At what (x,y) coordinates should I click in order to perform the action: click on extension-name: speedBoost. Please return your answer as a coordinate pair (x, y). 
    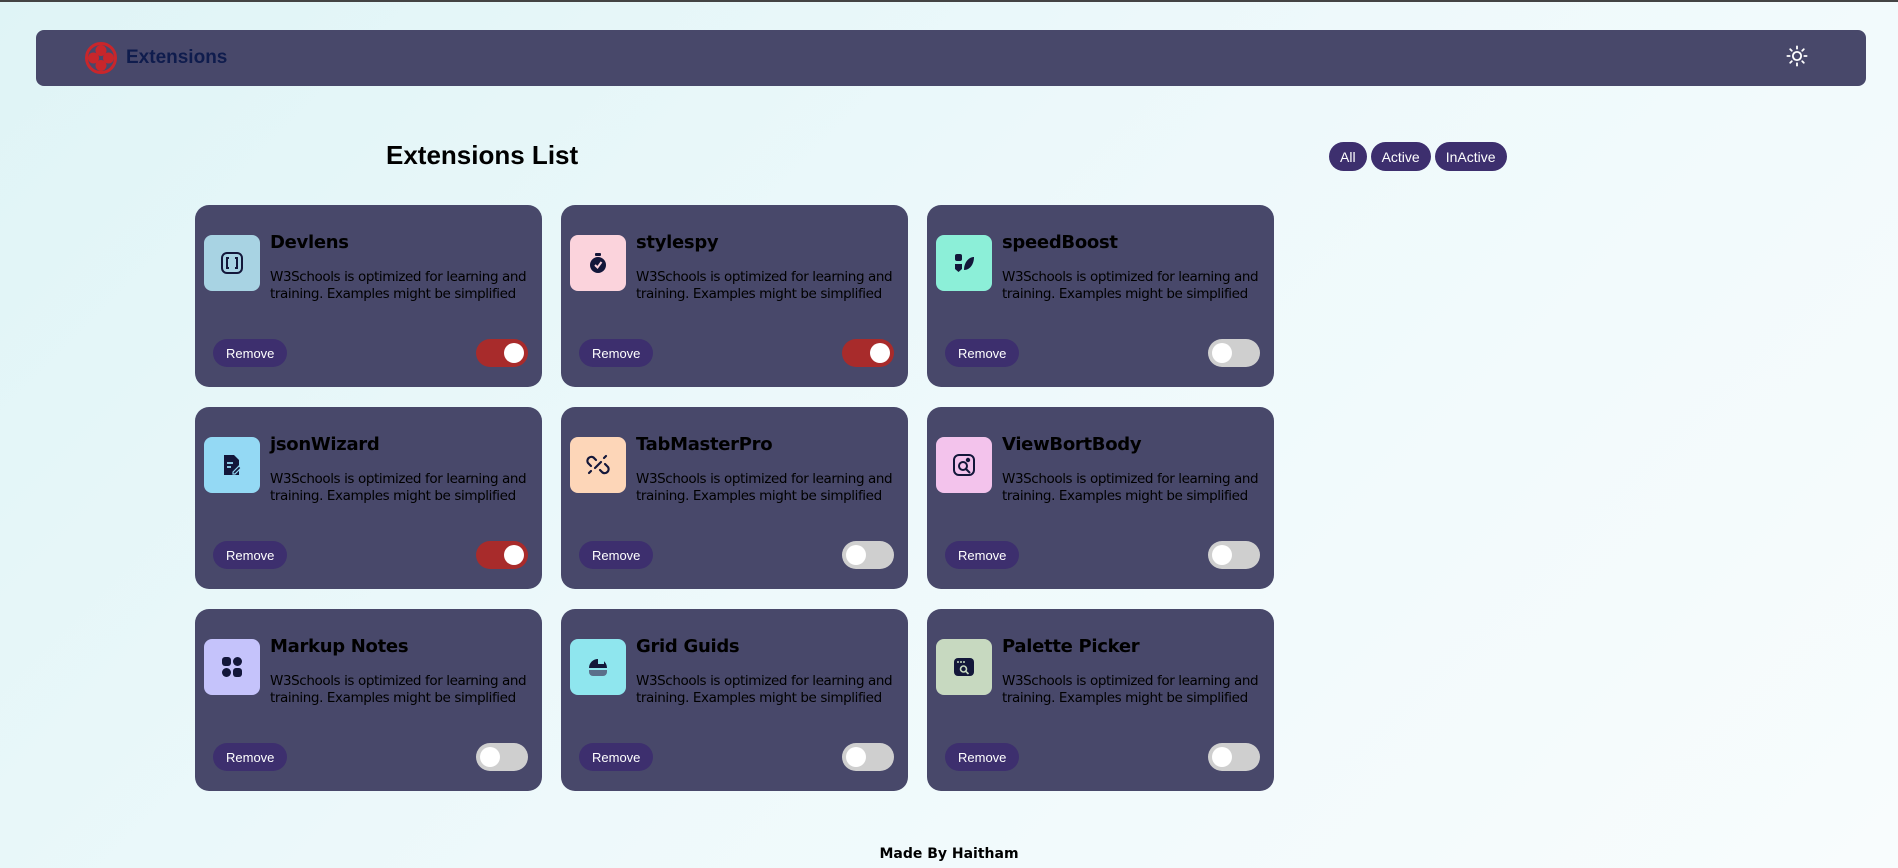
    Looking at the image, I should click on (1060, 242).